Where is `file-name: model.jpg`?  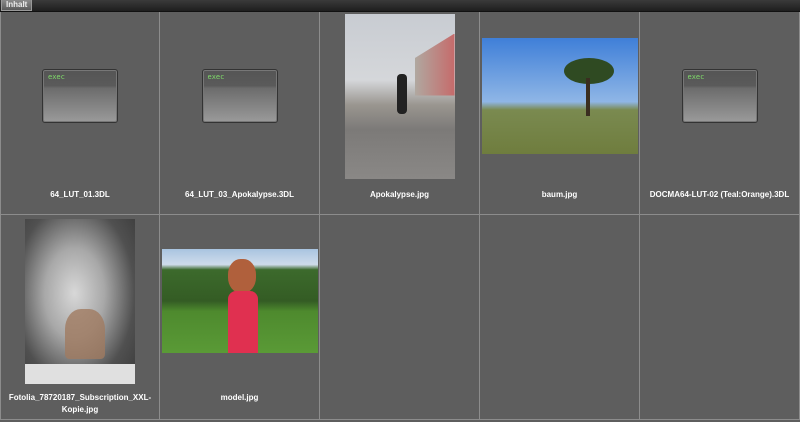 file-name: model.jpg is located at coordinates (239, 397).